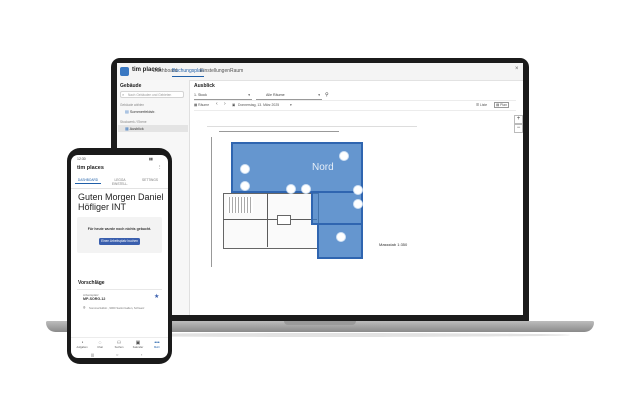 The image size is (640, 400). Describe the element at coordinates (119, 241) in the screenshot. I see `book-workspace-button: Einen Arbeitsplatz buchen` at that location.